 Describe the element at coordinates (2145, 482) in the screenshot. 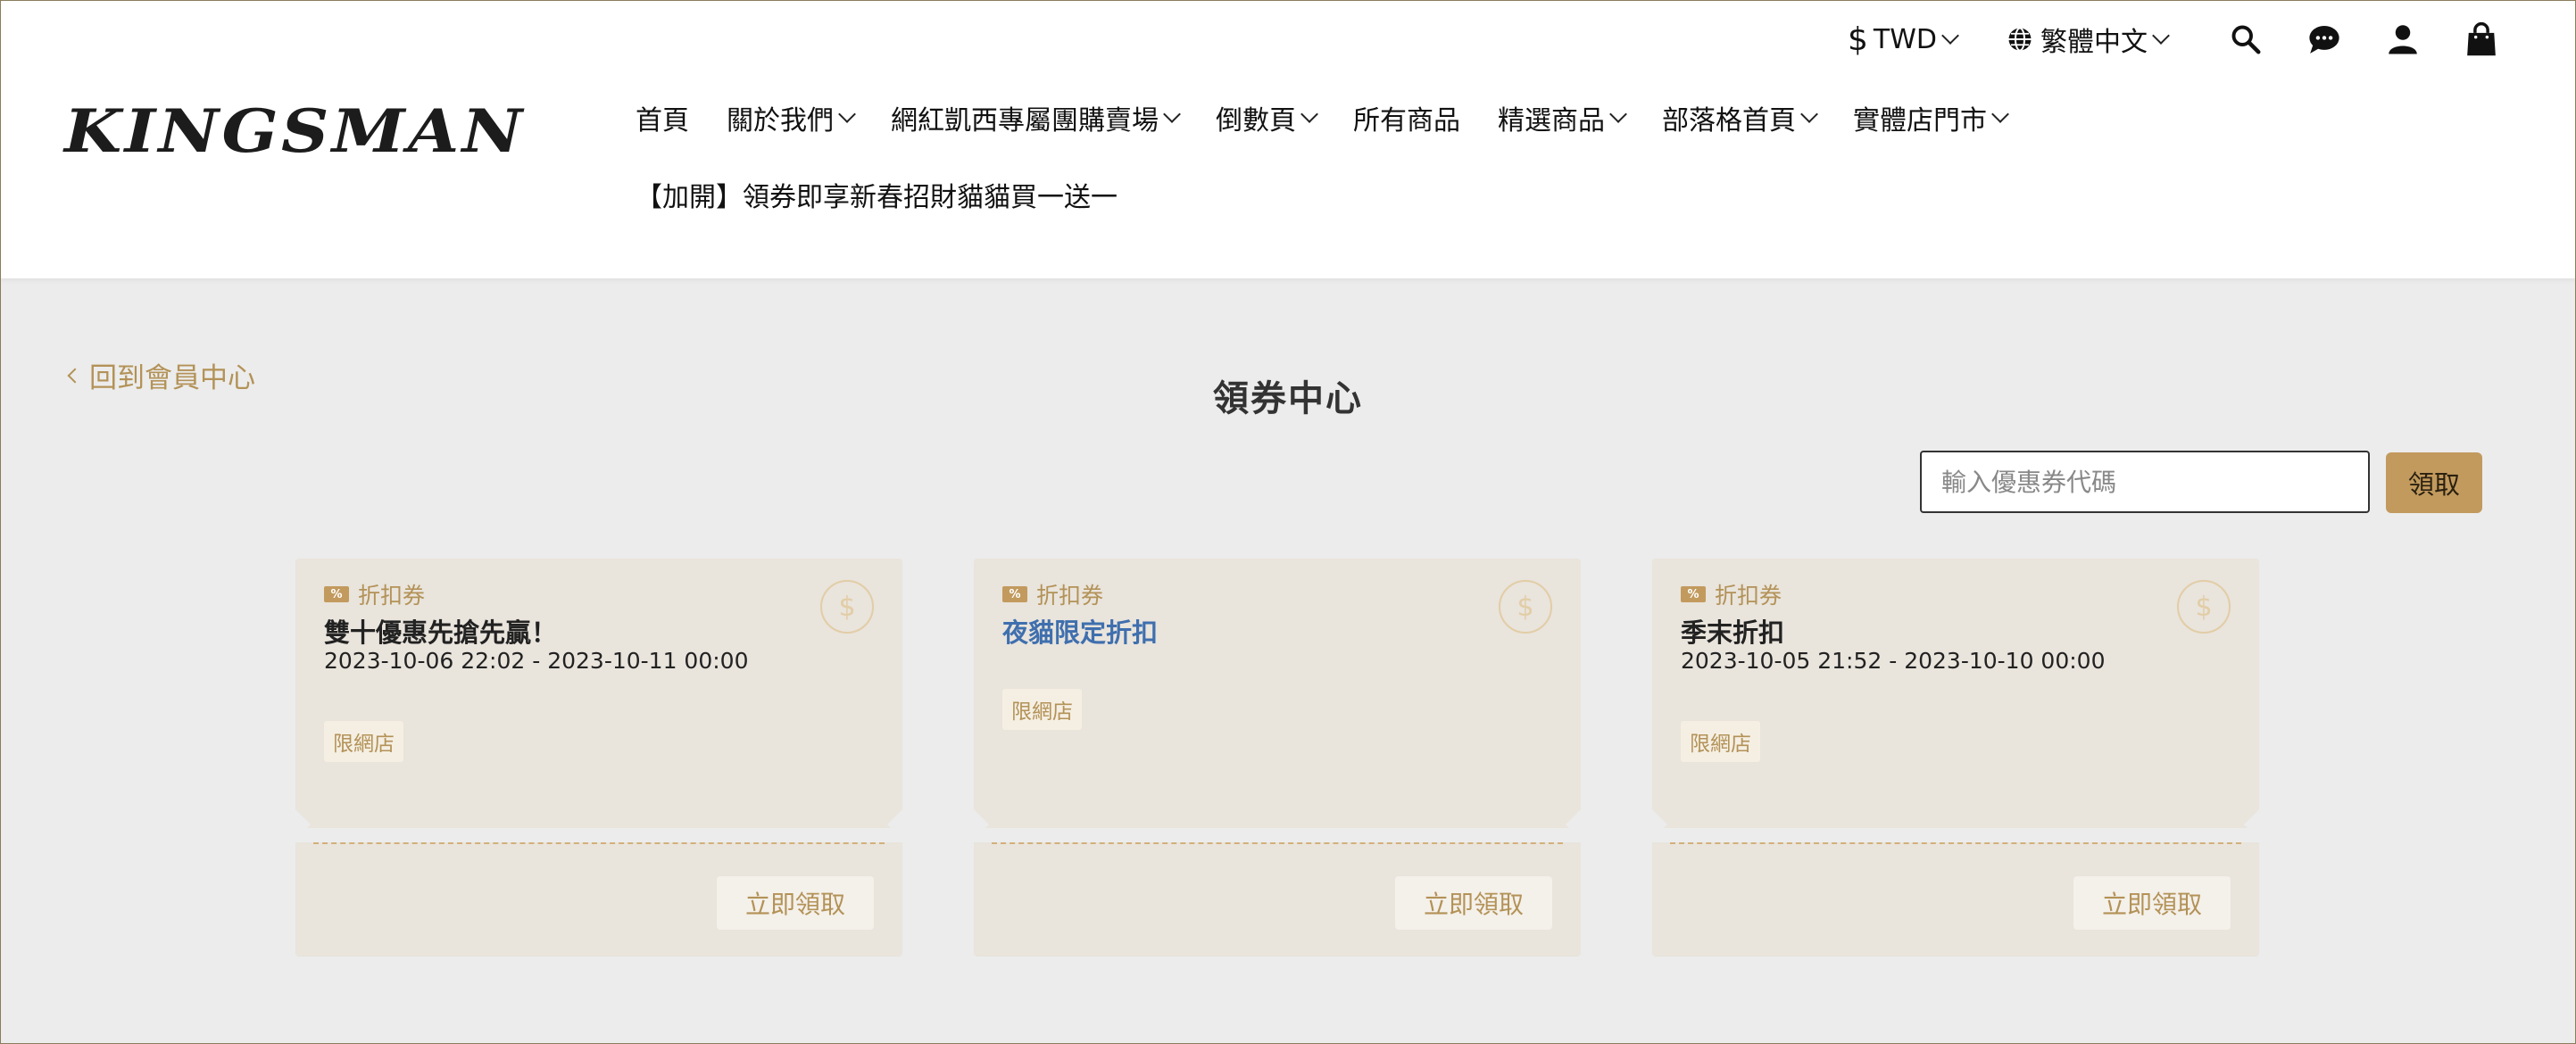

I see `coupon-code-input` at that location.